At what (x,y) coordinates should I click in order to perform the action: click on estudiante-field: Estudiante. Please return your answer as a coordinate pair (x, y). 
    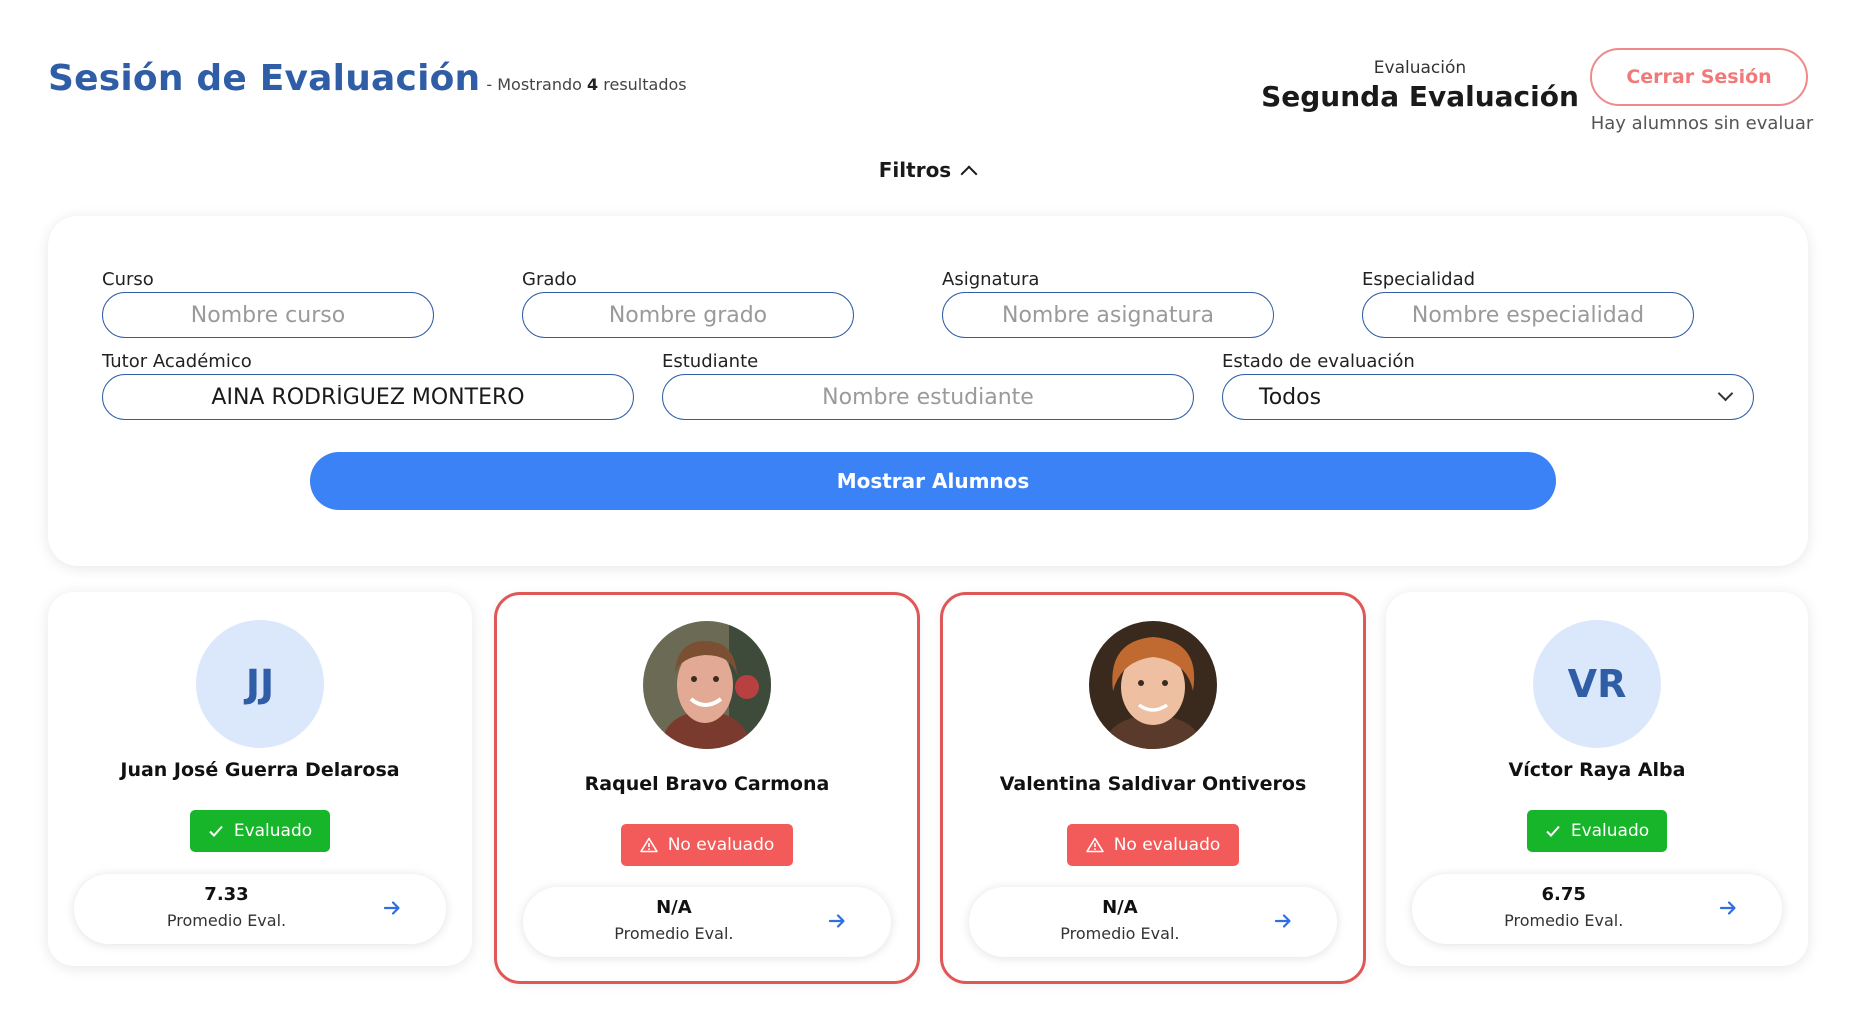
    Looking at the image, I should click on (928, 385).